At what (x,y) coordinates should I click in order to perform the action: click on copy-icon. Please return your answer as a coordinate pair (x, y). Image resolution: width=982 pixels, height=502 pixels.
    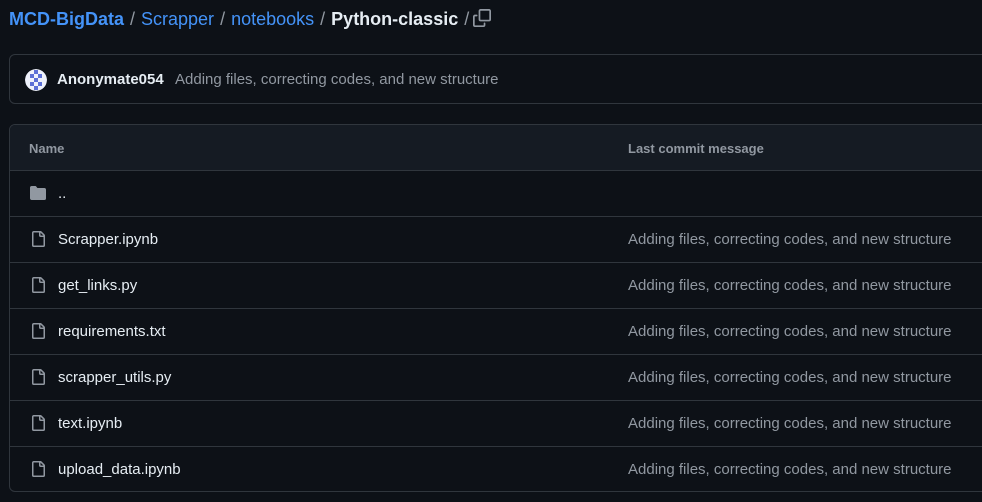
    Looking at the image, I should click on (482, 18).